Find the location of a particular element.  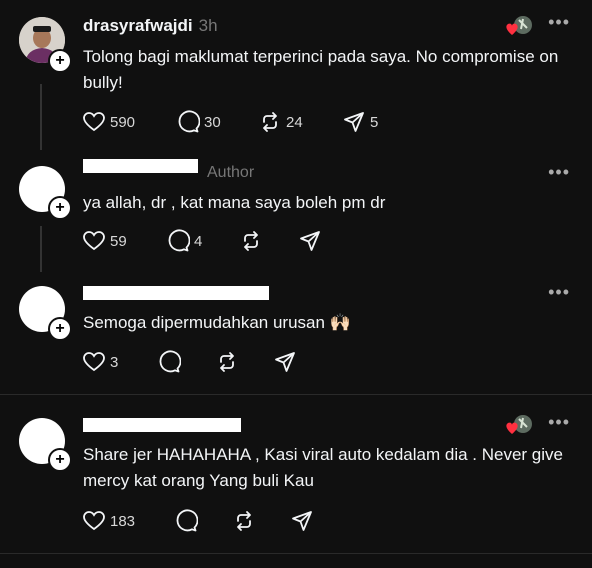

like-count: 590 is located at coordinates (123, 122).